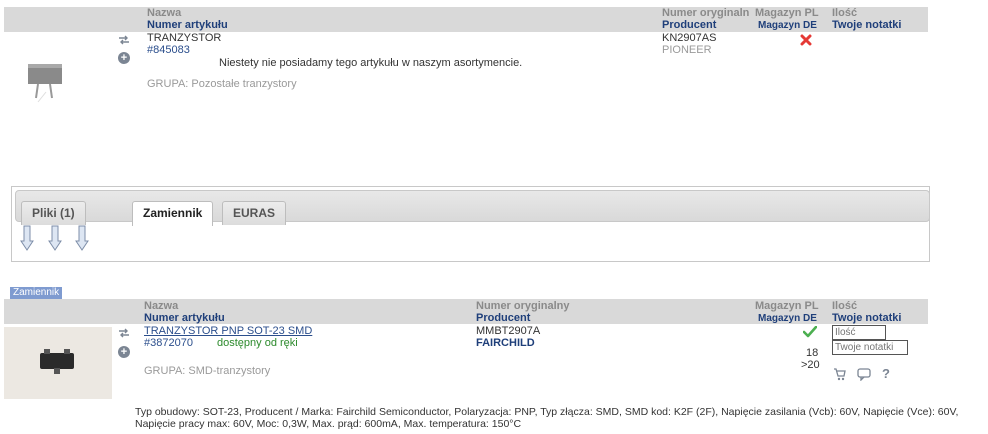  I want to click on tab-zamiennik: Zamiennik, so click(173, 213).